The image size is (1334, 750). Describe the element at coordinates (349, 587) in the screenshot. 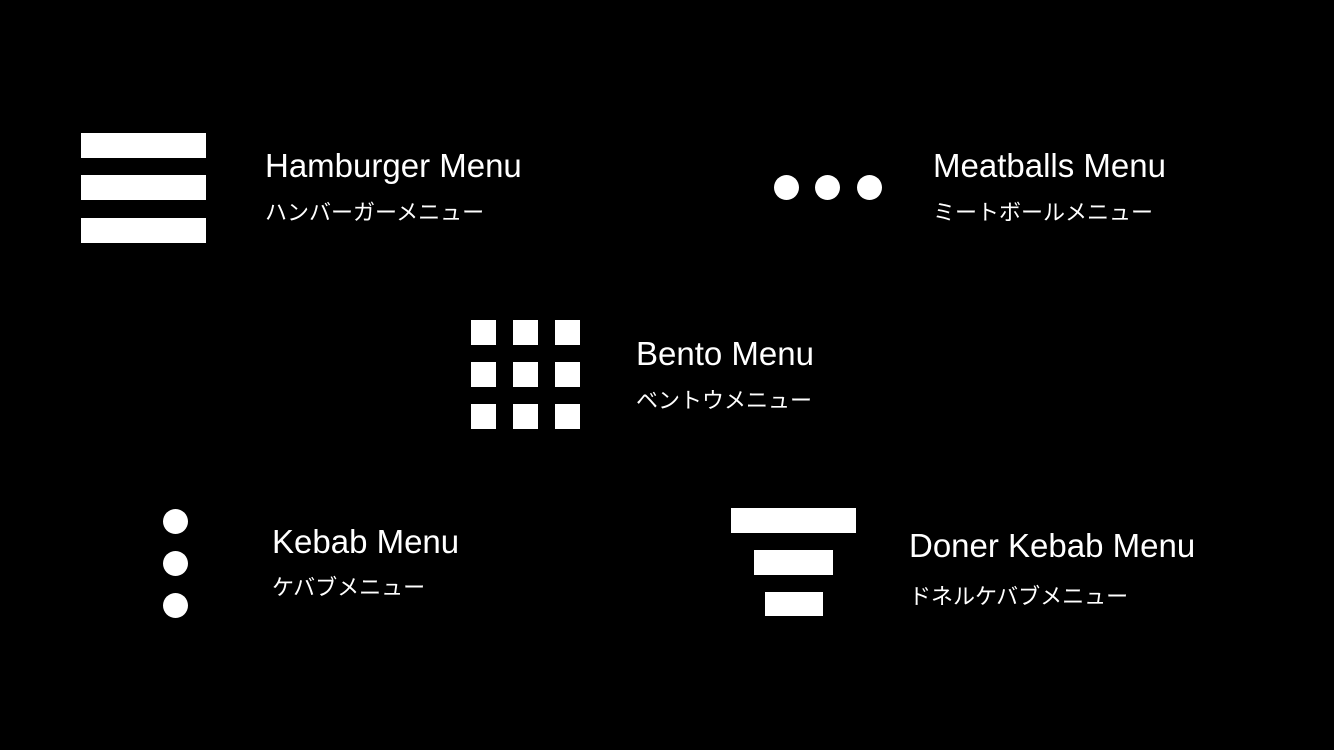

I see `kebab-subtitle: ケバブメニュー` at that location.